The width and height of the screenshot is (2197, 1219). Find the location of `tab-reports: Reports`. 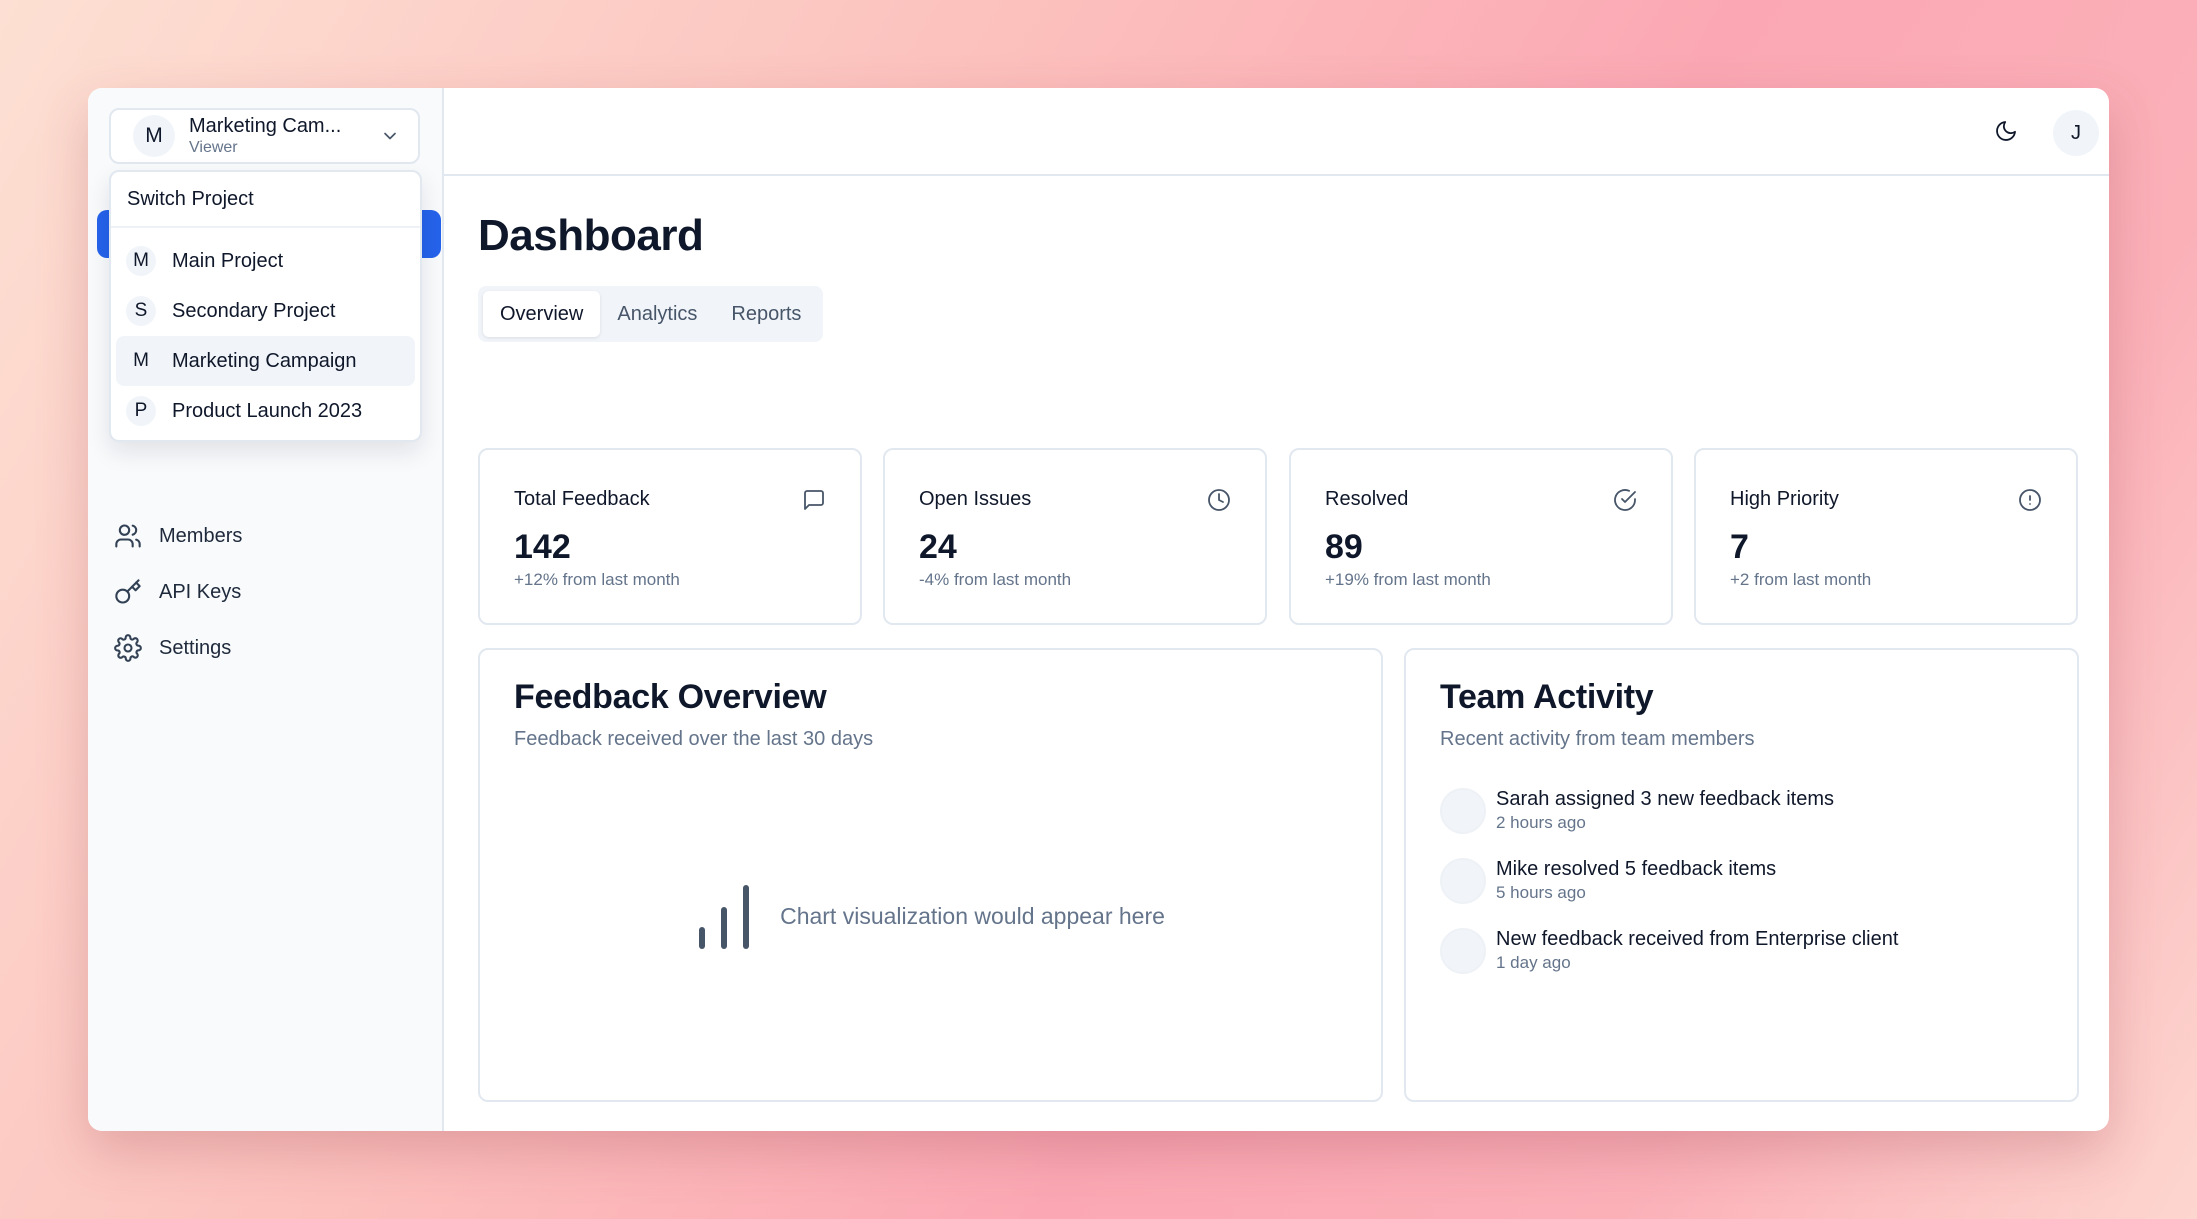

tab-reports: Reports is located at coordinates (766, 314).